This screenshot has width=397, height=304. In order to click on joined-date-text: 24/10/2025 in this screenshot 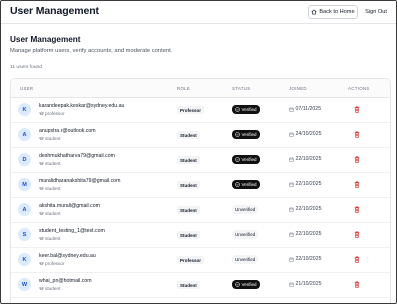, I will do `click(308, 134)`.